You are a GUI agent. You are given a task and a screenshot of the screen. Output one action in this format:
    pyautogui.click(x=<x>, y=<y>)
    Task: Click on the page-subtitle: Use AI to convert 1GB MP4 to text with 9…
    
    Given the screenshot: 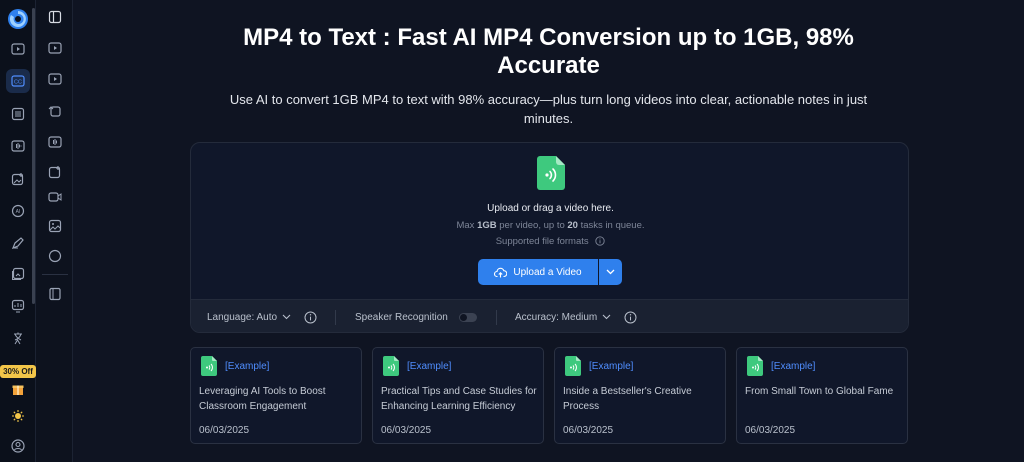 What is the action you would take?
    pyautogui.click(x=548, y=109)
    